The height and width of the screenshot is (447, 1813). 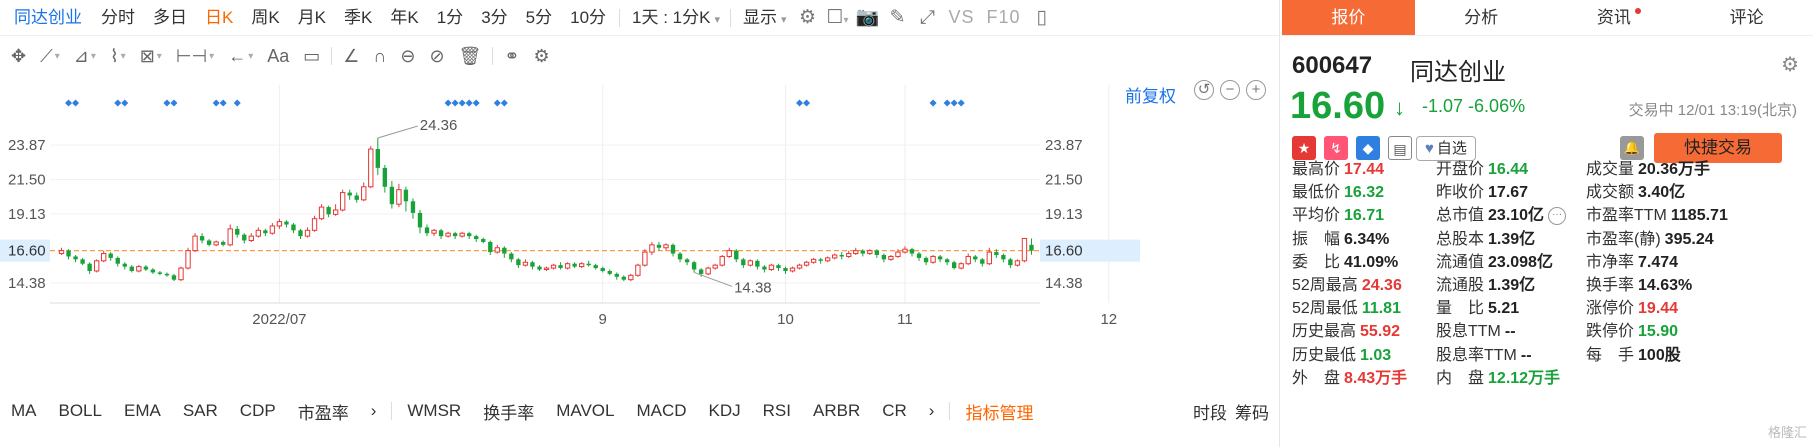 I want to click on fib-tool-icon: ⊠ ▾, so click(x=151, y=56).